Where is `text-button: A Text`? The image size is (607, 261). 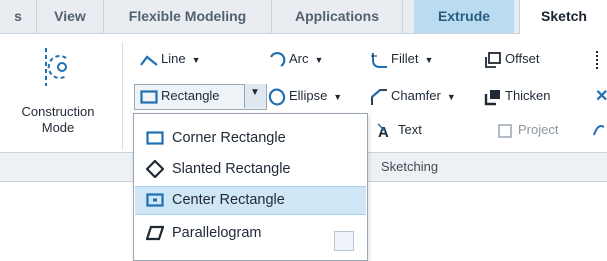
text-button: A Text is located at coordinates (399, 130).